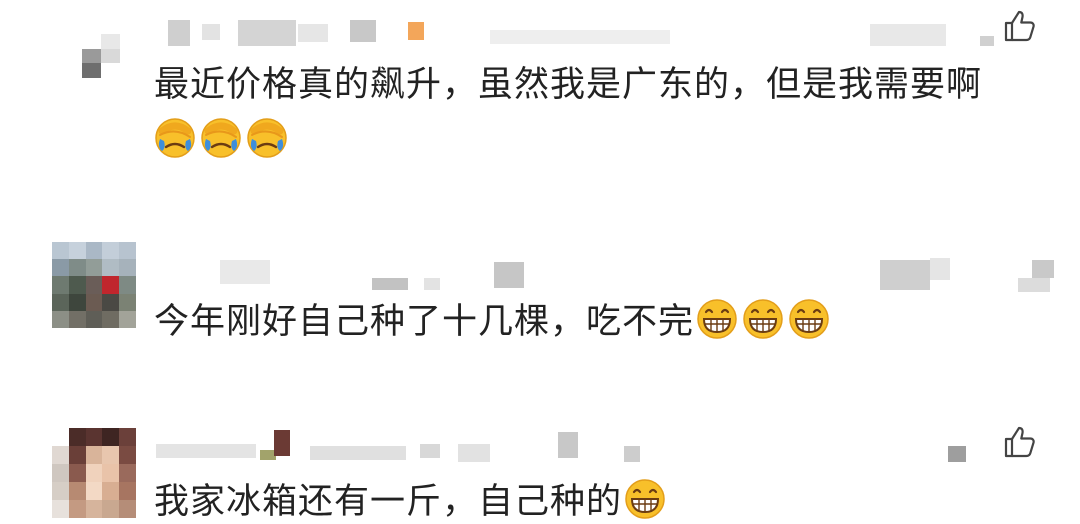 The width and height of the screenshot is (1080, 524). Describe the element at coordinates (424, 322) in the screenshot. I see `comment-text-content: 今年刚好自己种了十几棵，吃不完` at that location.